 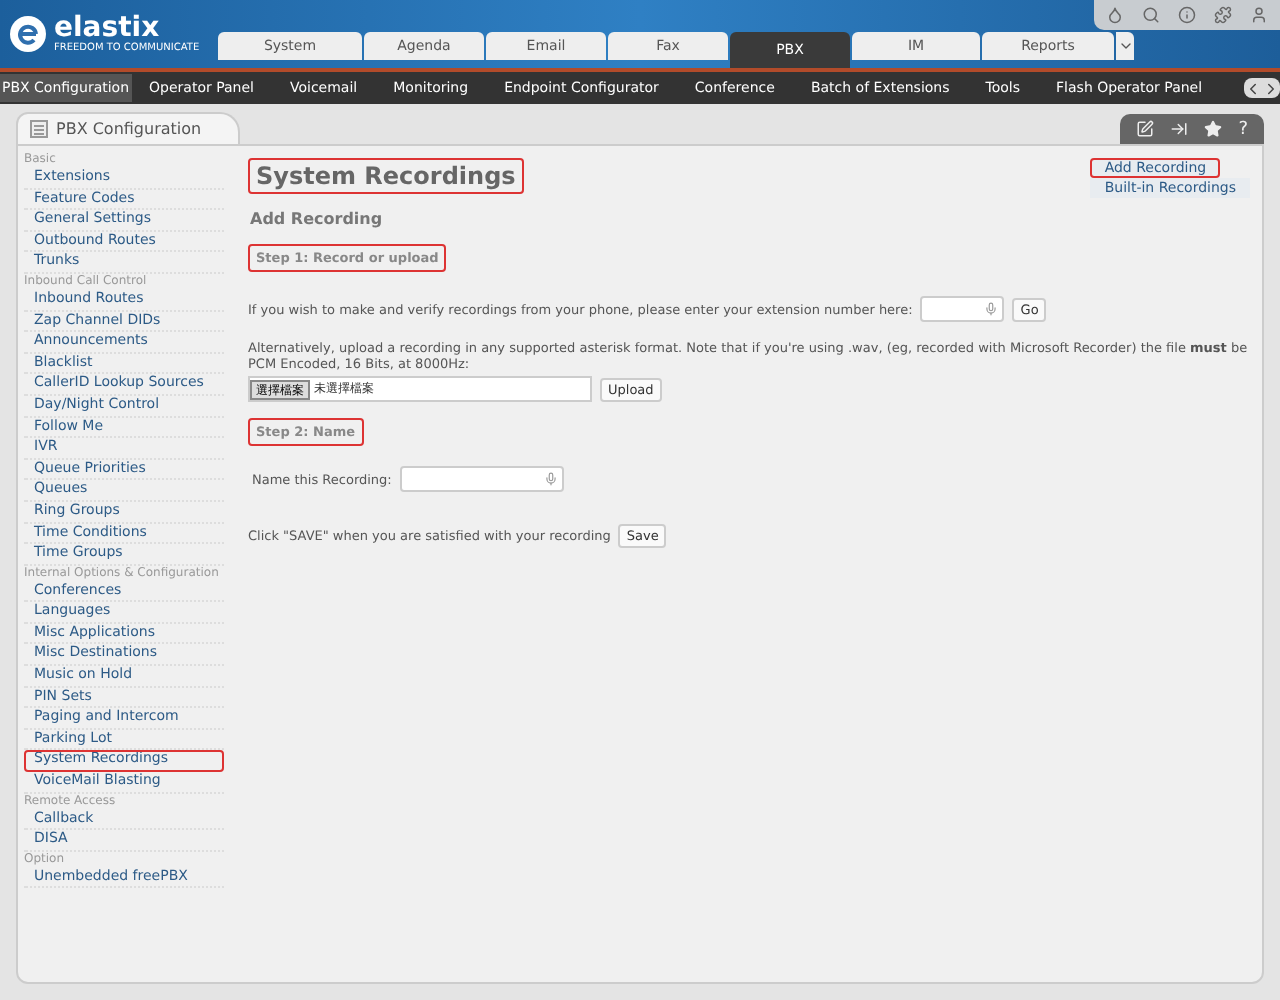 I want to click on info-icon, so click(x=1187, y=15).